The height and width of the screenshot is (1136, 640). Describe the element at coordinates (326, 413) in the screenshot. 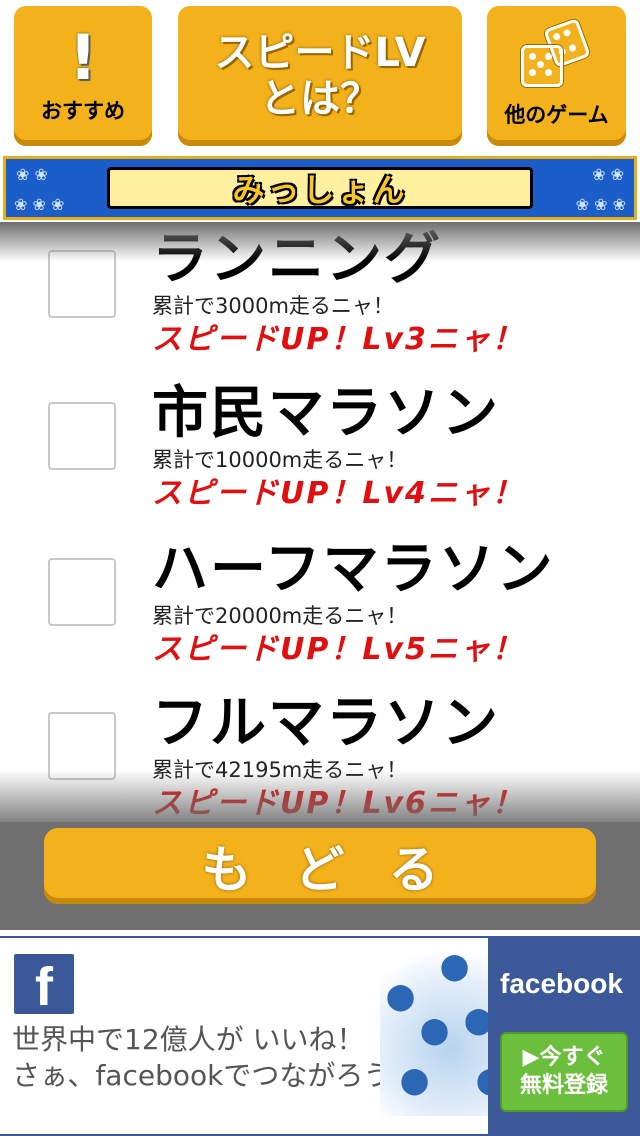

I see `mission-title: 市民マラソン` at that location.